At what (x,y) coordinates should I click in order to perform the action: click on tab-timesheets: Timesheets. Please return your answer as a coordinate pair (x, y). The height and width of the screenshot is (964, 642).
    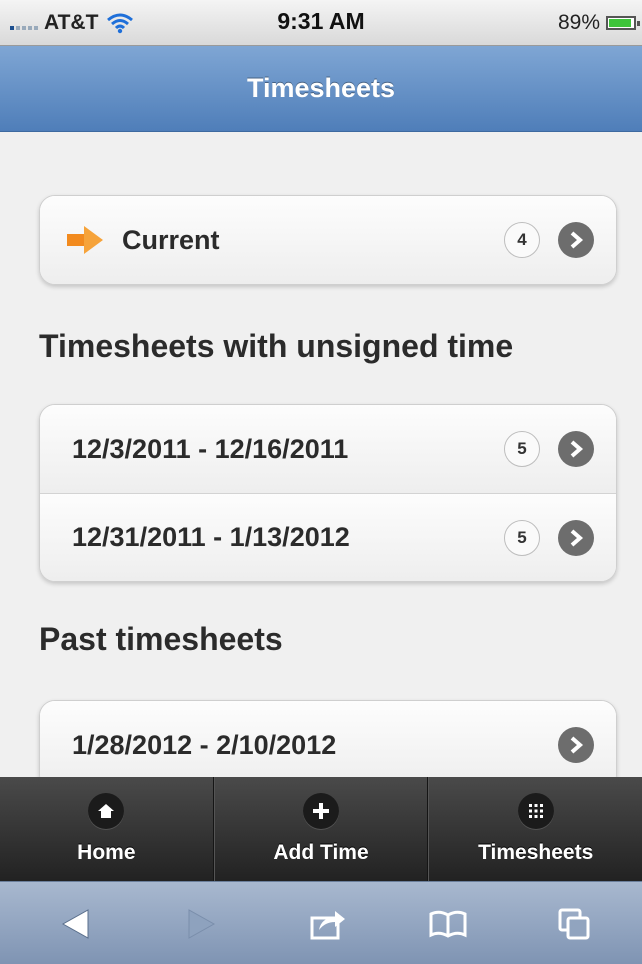
    Looking at the image, I should click on (535, 829).